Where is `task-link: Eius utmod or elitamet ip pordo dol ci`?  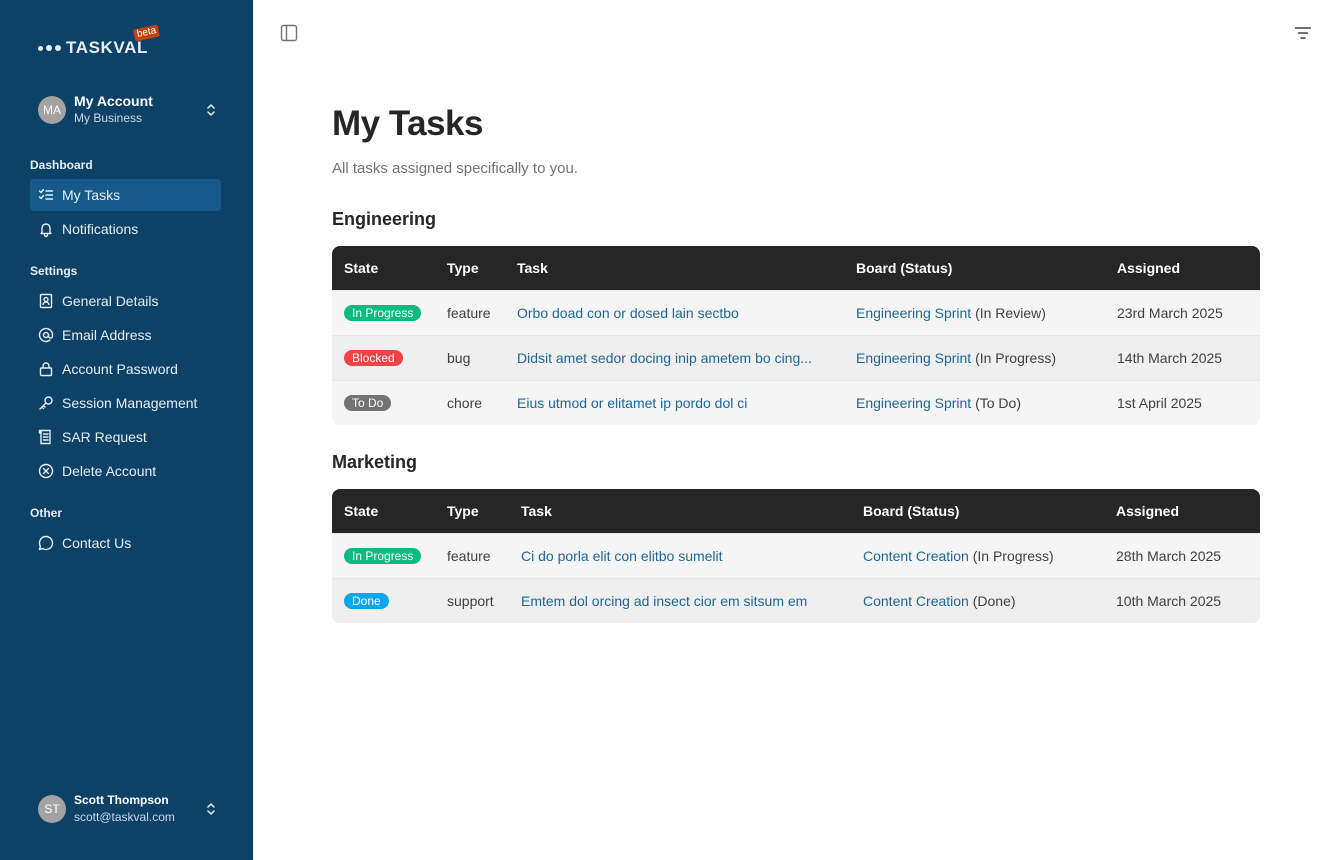 task-link: Eius utmod or elitamet ip pordo dol ci is located at coordinates (632, 403).